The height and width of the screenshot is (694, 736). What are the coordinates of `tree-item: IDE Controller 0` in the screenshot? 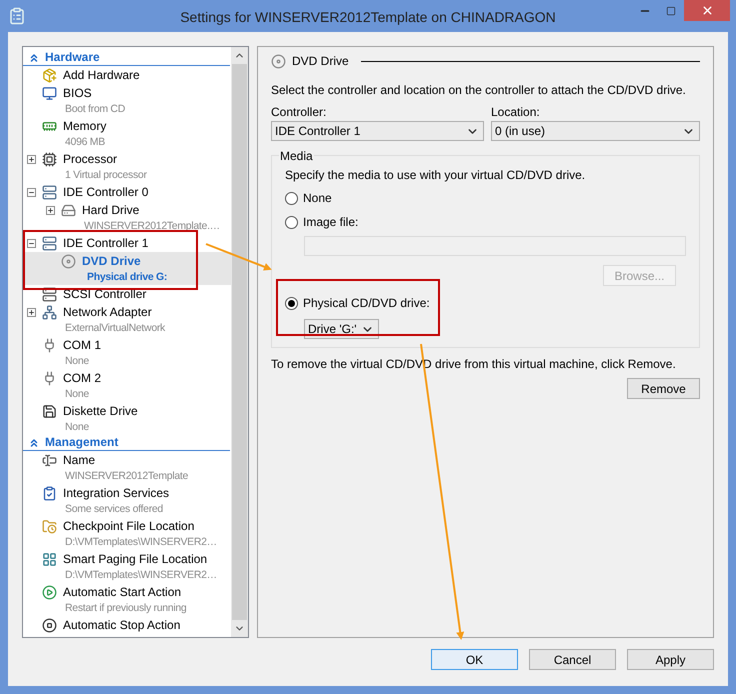 It's located at (127, 192).